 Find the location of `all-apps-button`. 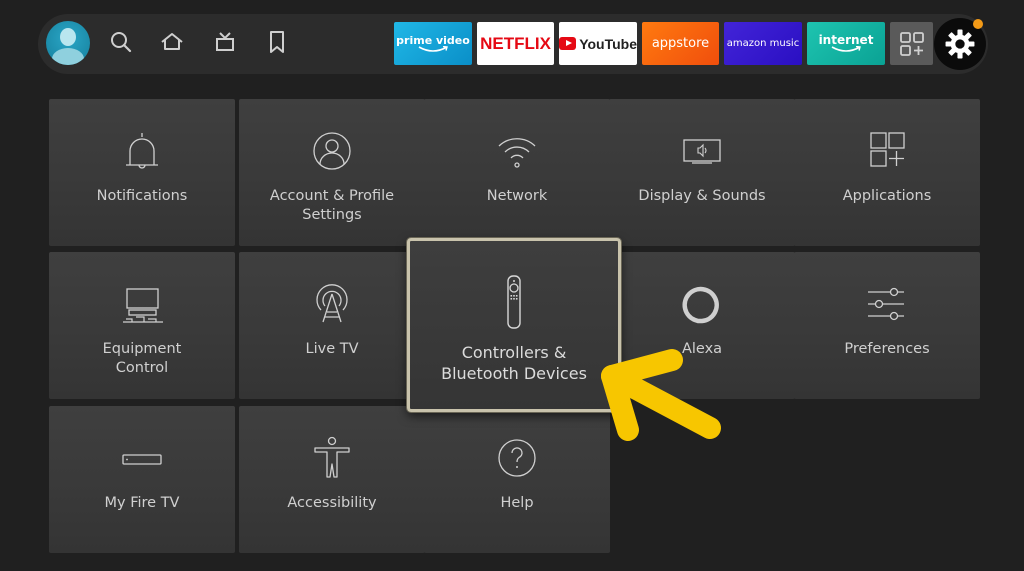

all-apps-button is located at coordinates (911, 43).